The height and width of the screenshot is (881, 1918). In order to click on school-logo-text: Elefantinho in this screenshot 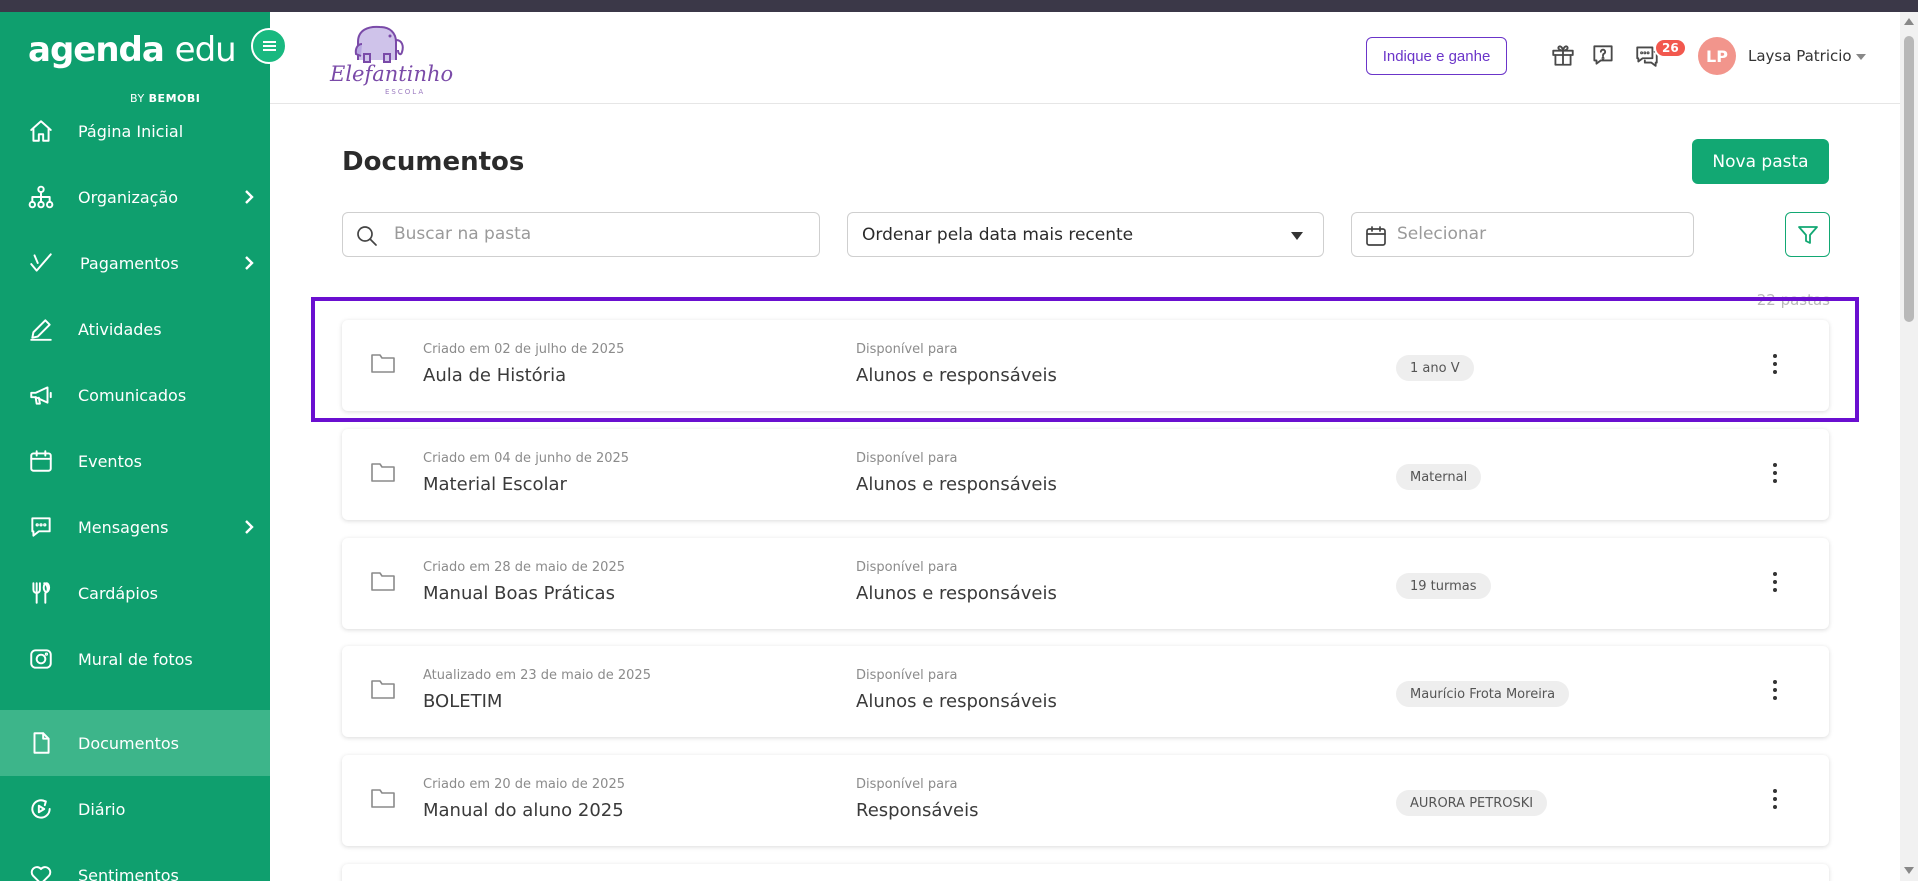, I will do `click(392, 74)`.